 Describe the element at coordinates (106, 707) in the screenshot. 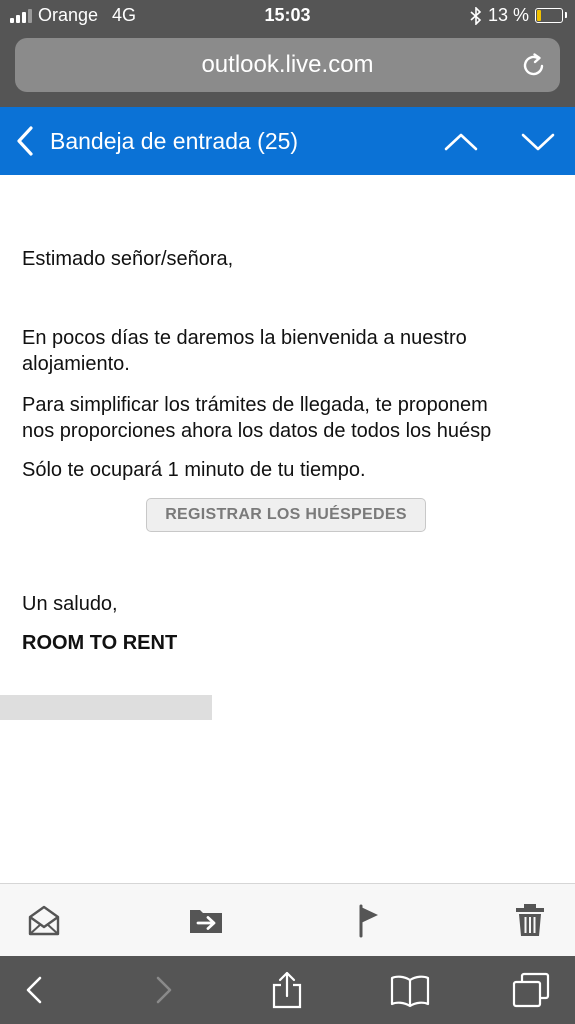

I see `footer-placeholder-bar` at that location.